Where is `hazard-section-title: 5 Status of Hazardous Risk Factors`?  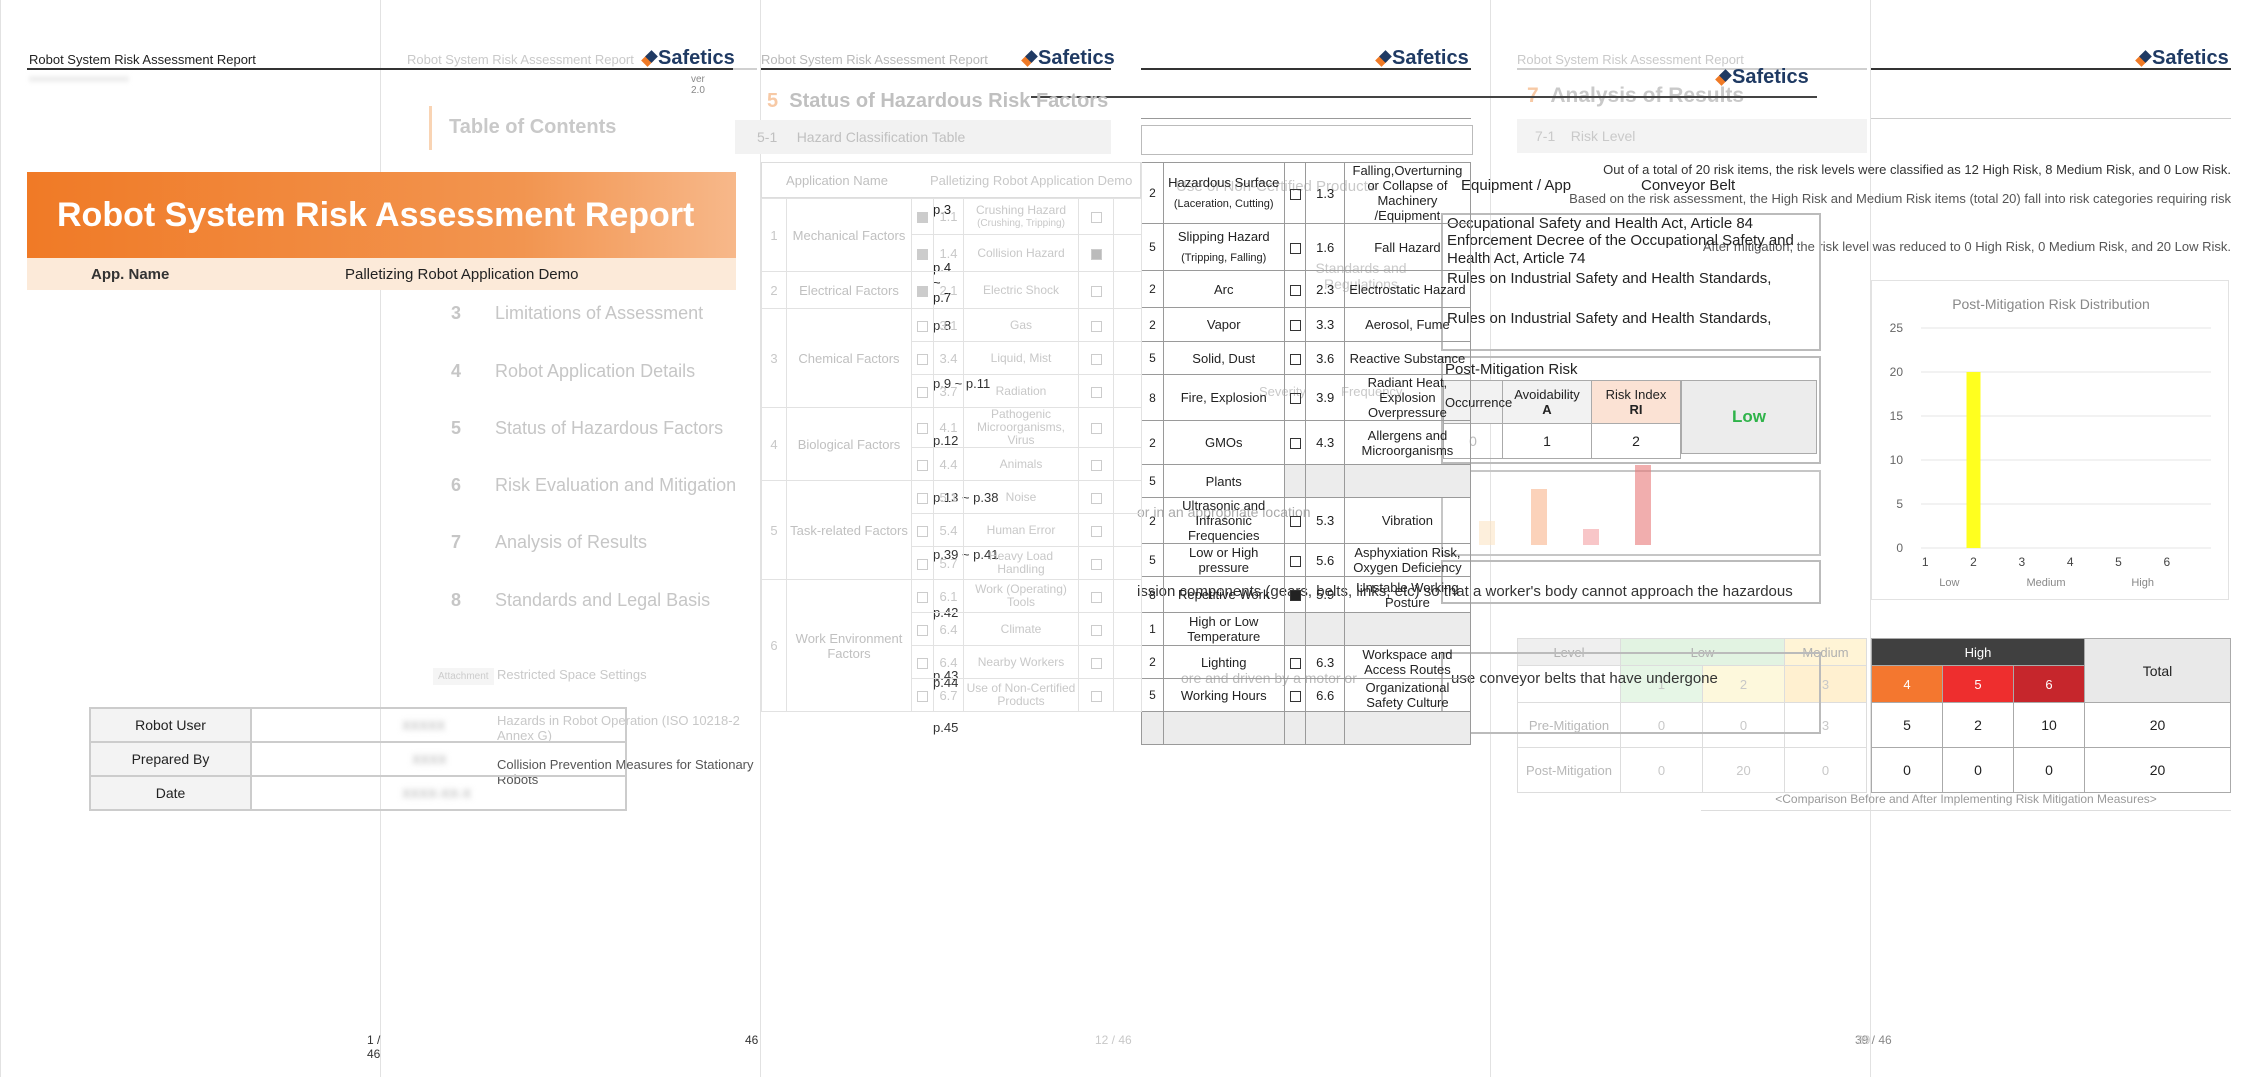
hazard-section-title: 5 Status of Hazardous Risk Factors is located at coordinates (938, 101).